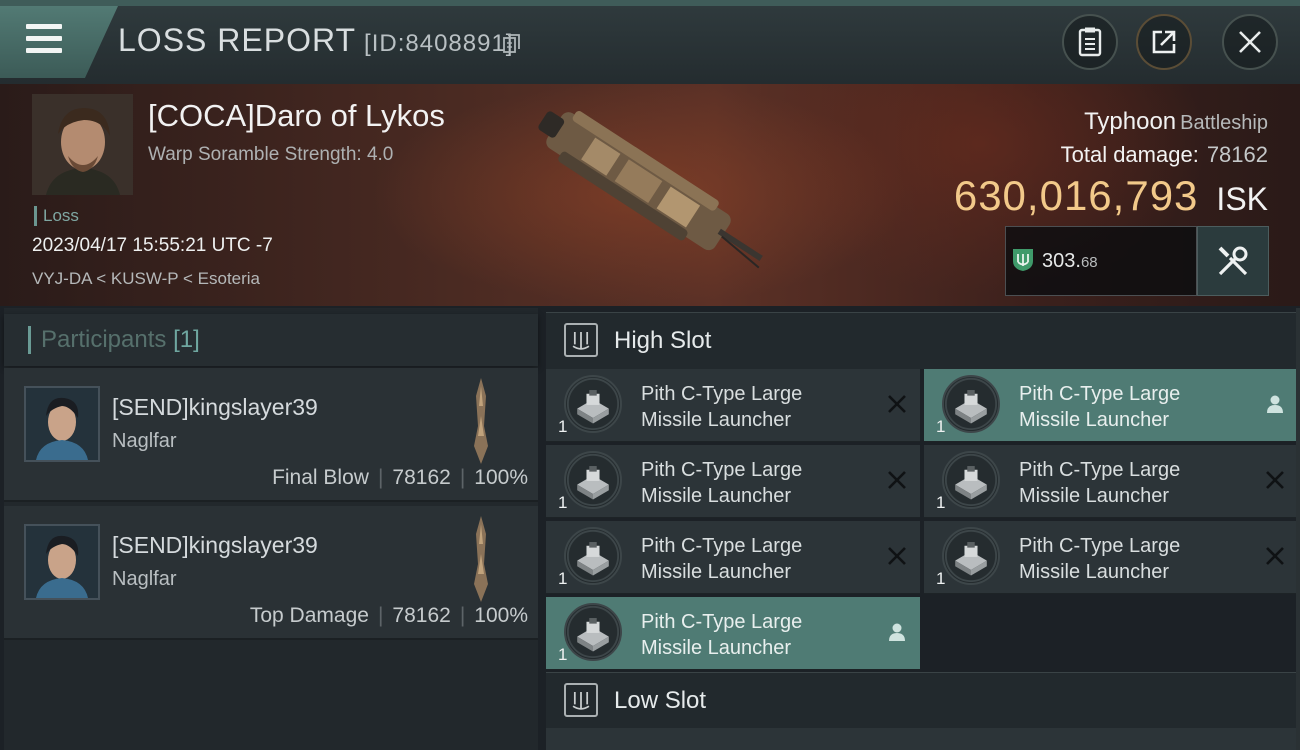  Describe the element at coordinates (512, 44) in the screenshot. I see `copy-id-icon` at that location.